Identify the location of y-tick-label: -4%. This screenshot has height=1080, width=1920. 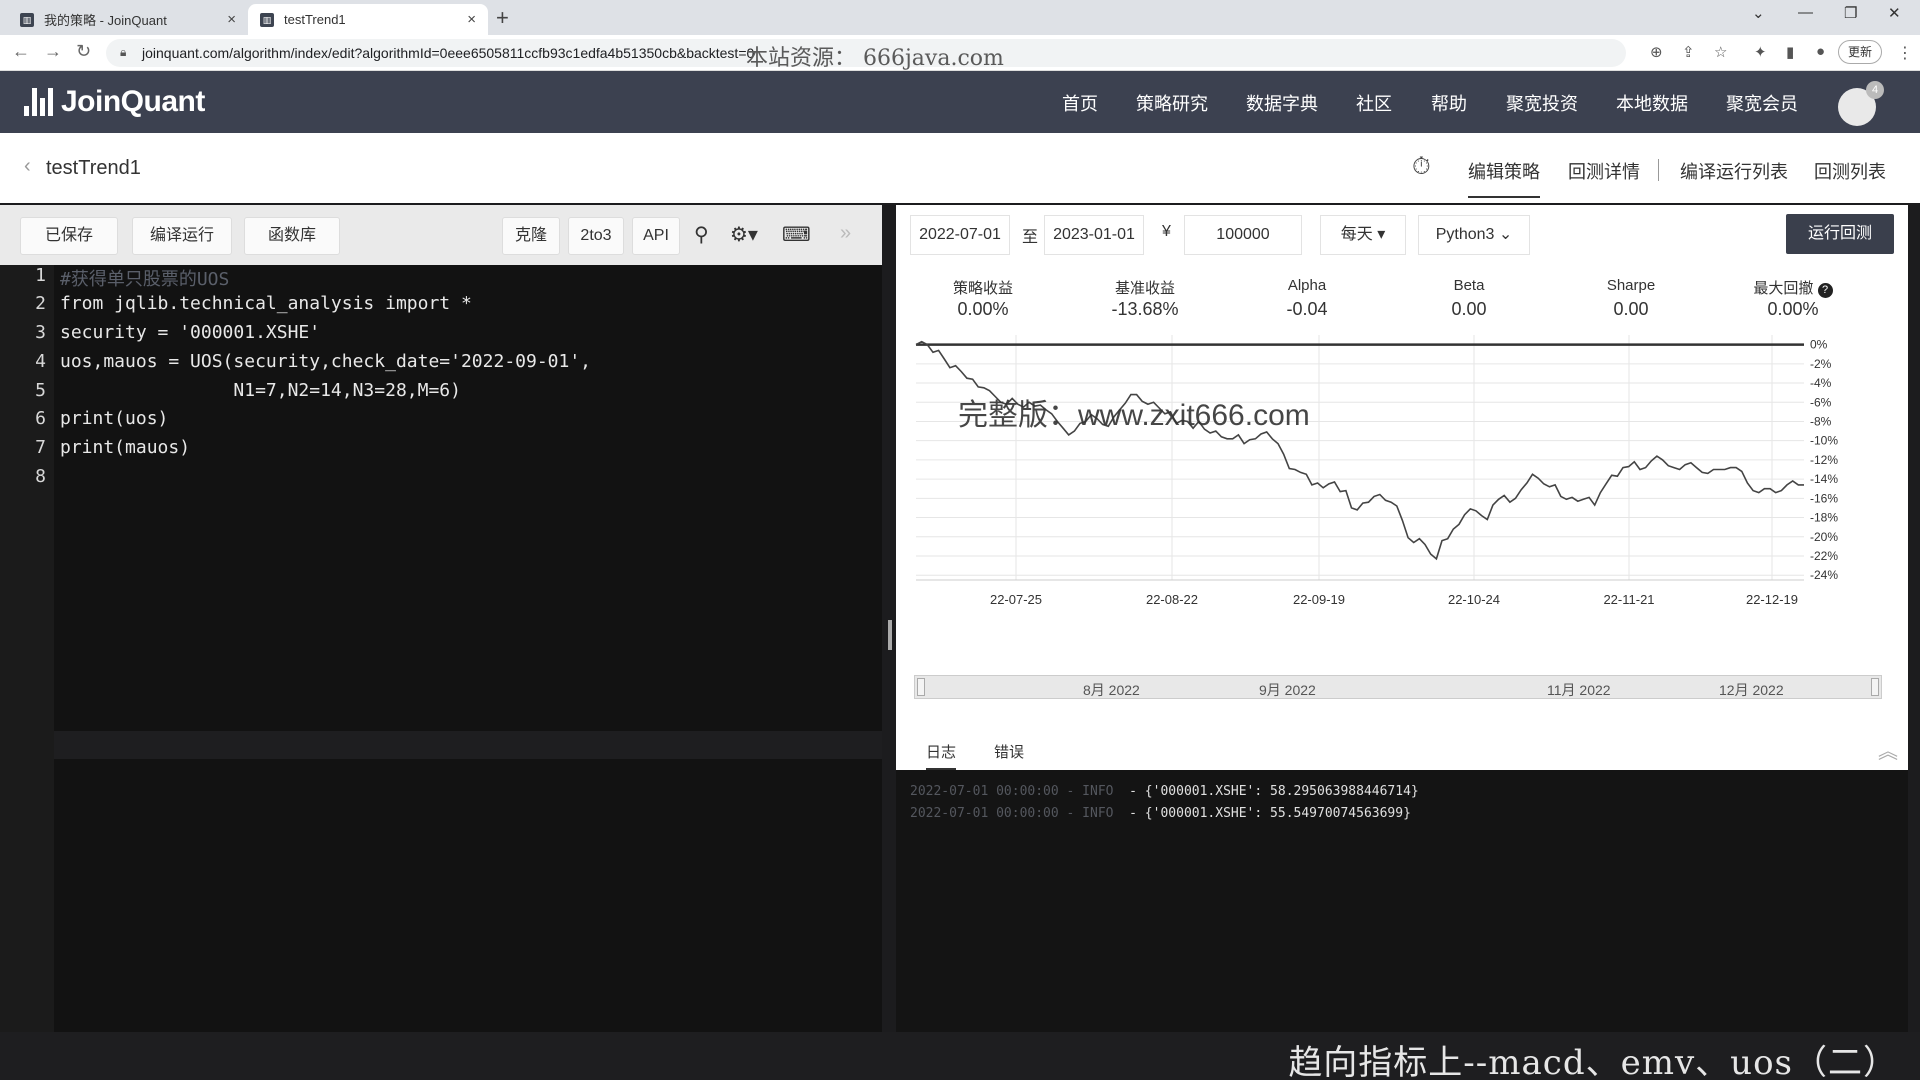
(1821, 383).